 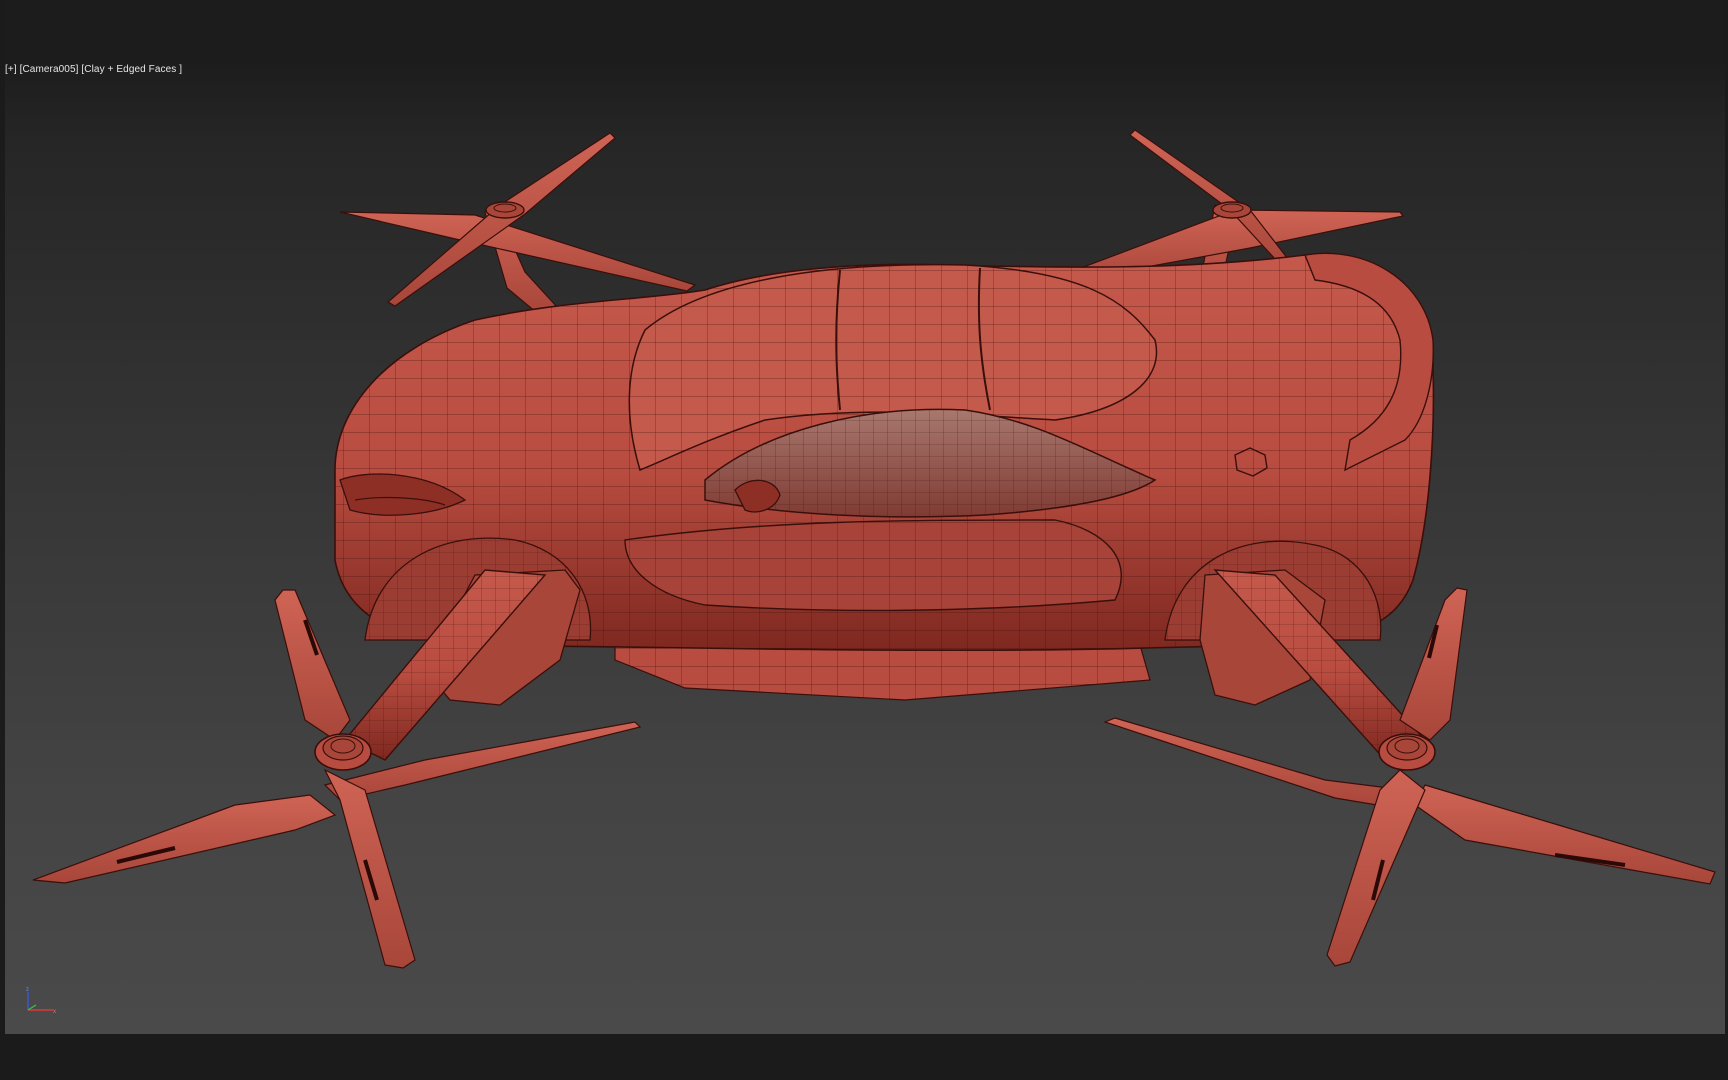 What do you see at coordinates (41, 1000) in the screenshot?
I see `axis-gizmo: z x` at bounding box center [41, 1000].